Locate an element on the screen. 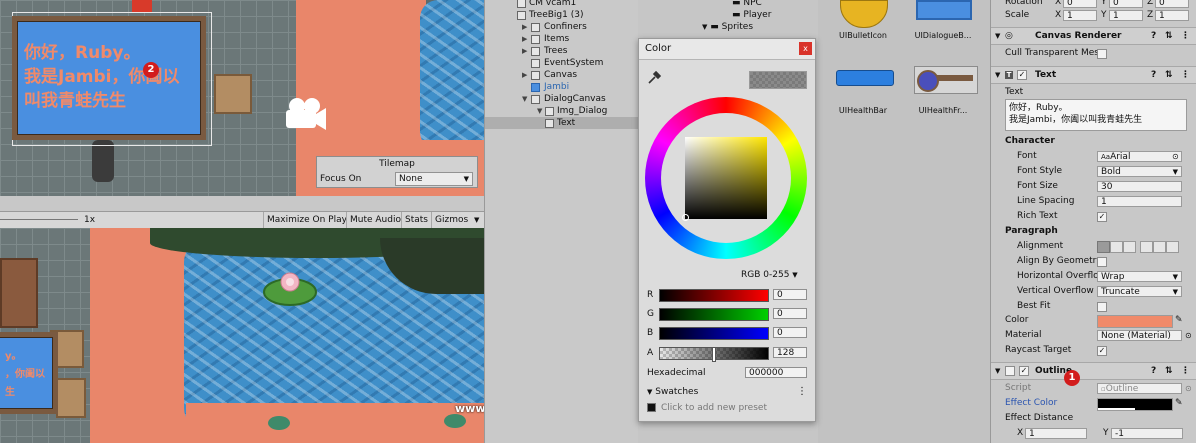  line-spacing-input: 1 is located at coordinates (1139, 201).